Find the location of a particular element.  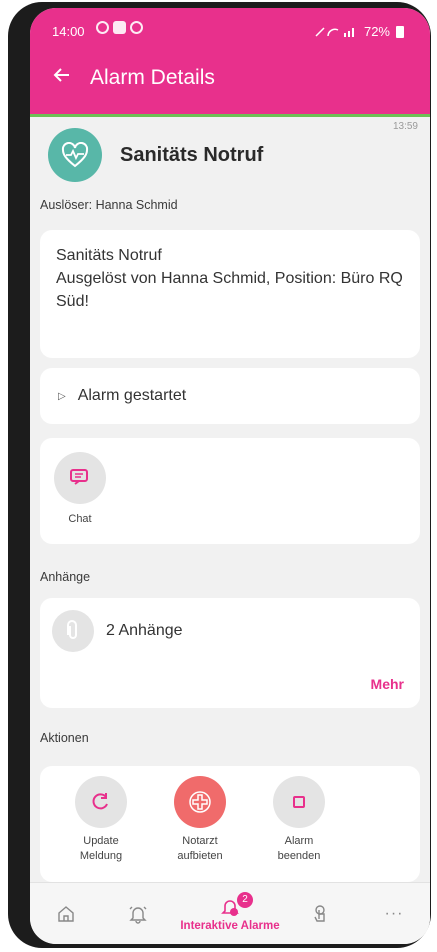

heart-pulse-icon is located at coordinates (75, 155).